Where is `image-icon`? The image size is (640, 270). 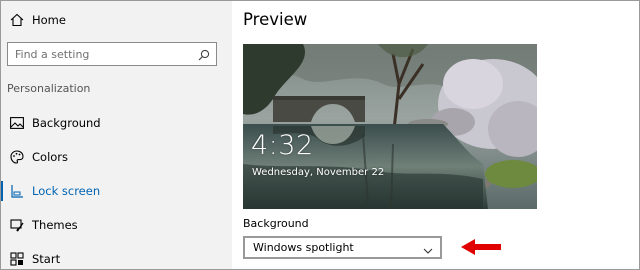 image-icon is located at coordinates (17, 123).